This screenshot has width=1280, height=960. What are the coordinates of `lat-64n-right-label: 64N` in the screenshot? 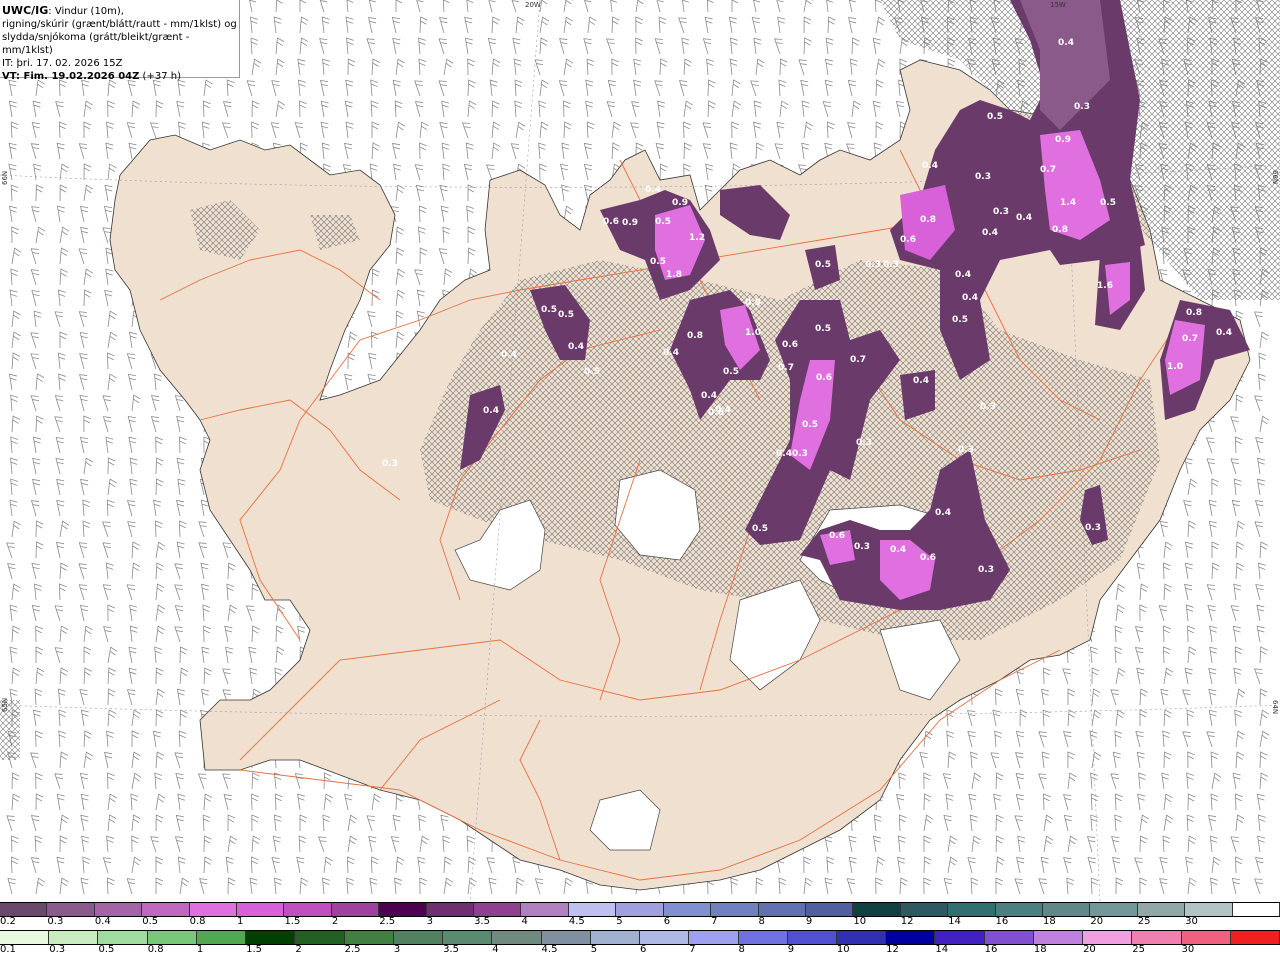 It's located at (1275, 707).